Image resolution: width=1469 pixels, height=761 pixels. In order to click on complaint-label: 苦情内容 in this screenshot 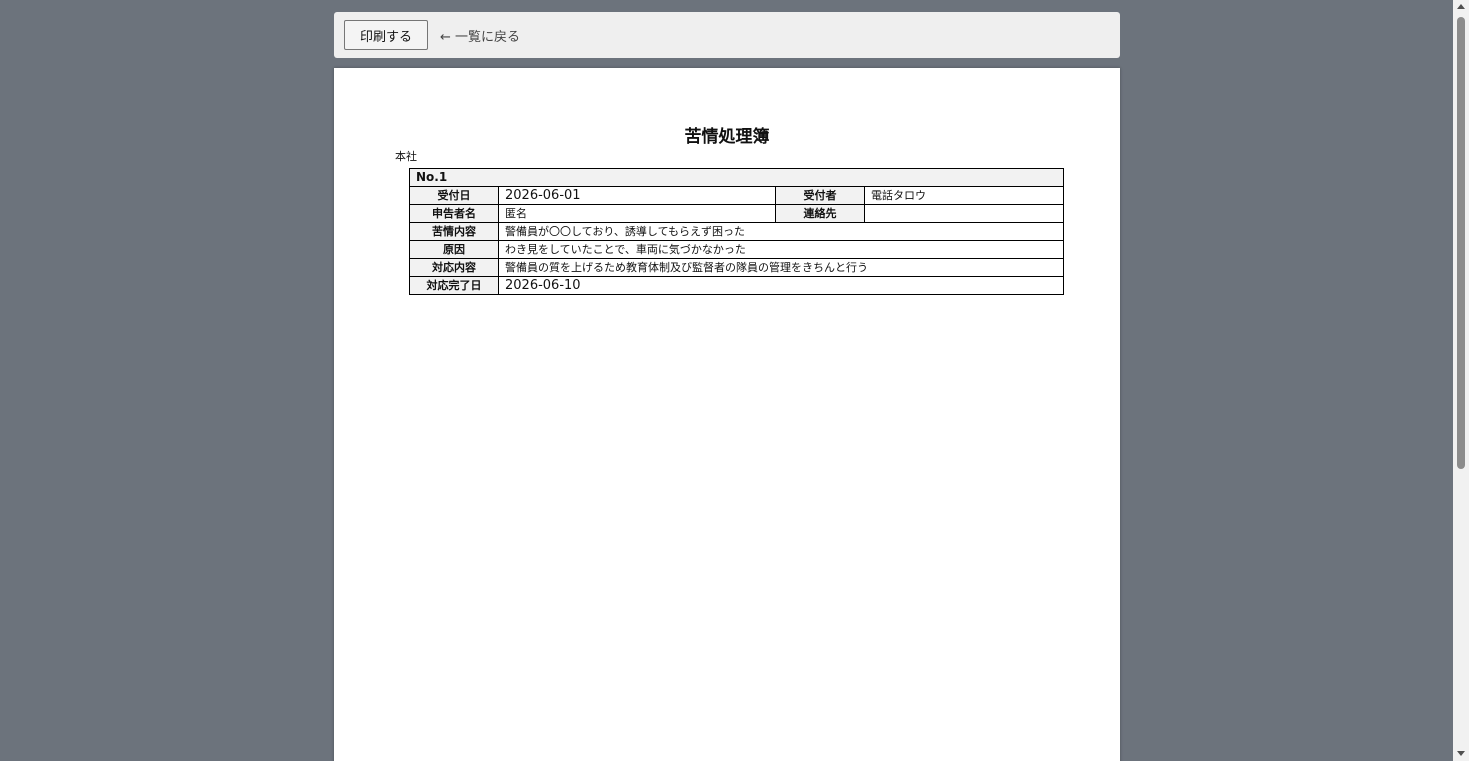, I will do `click(454, 231)`.